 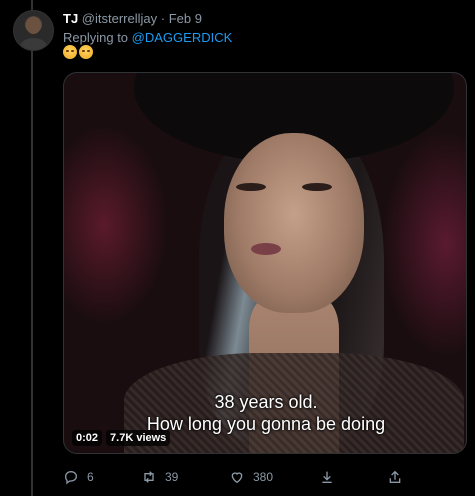 I want to click on tweet-text, so click(x=78, y=54).